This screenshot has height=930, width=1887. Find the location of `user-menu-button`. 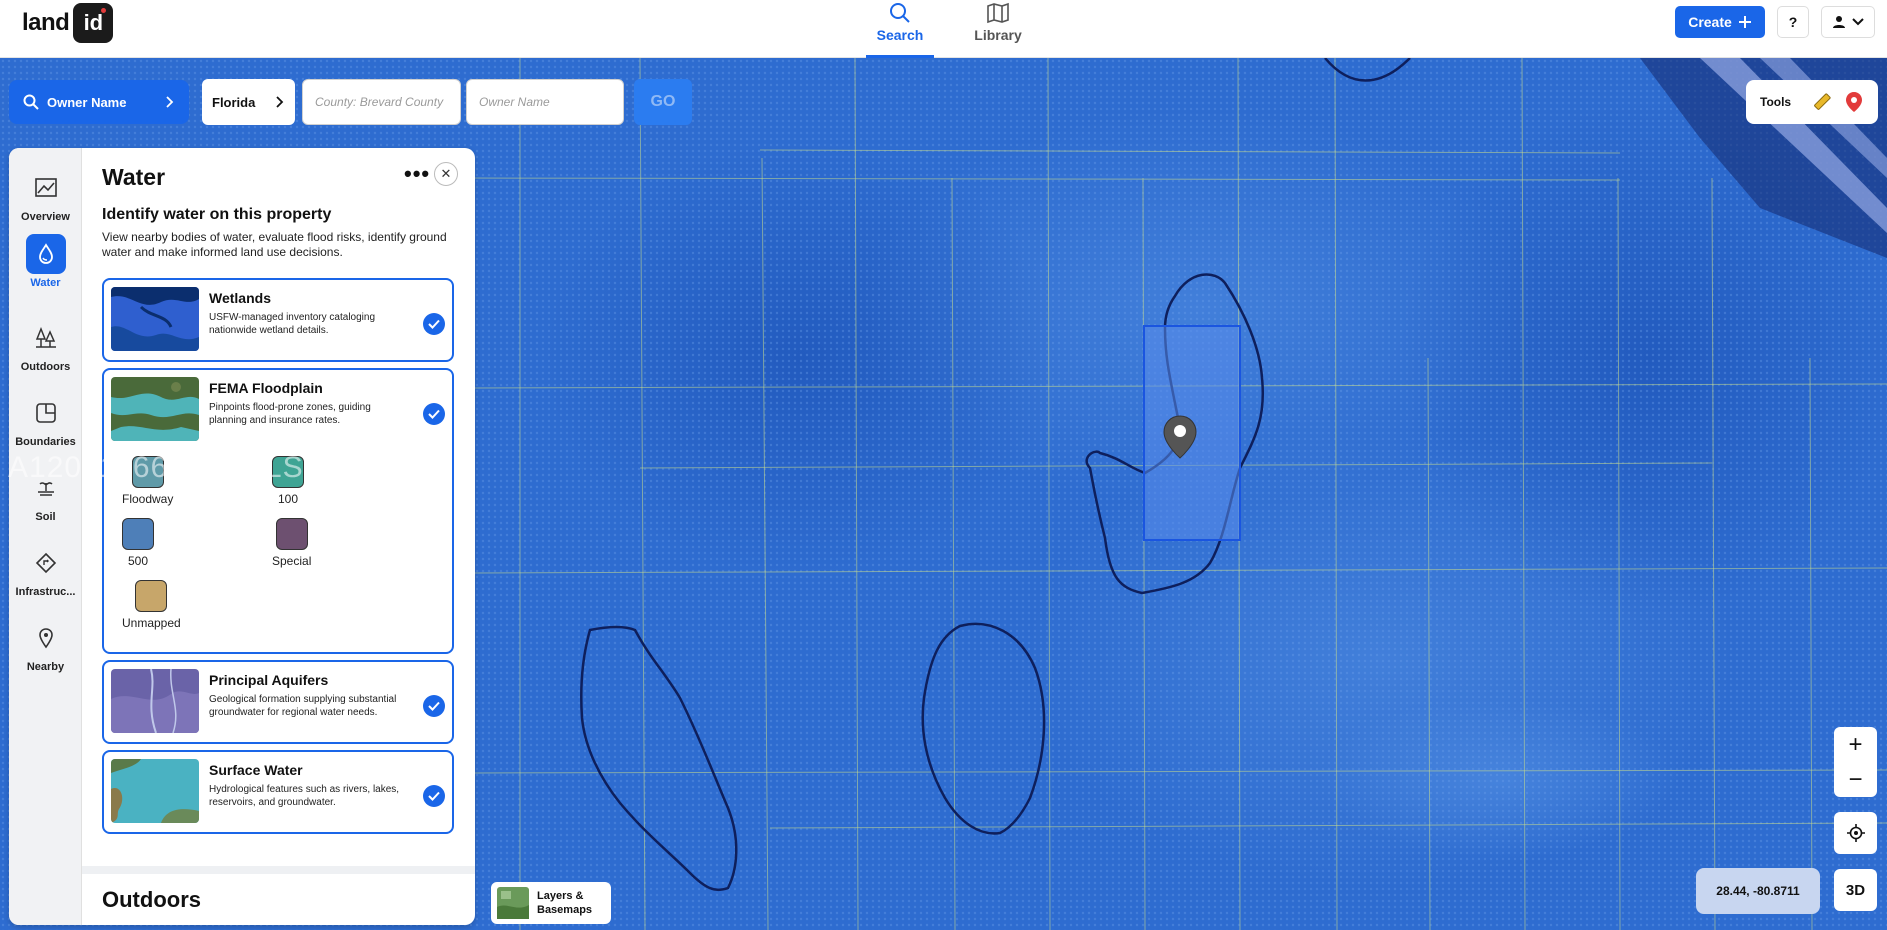

user-menu-button is located at coordinates (1848, 22).